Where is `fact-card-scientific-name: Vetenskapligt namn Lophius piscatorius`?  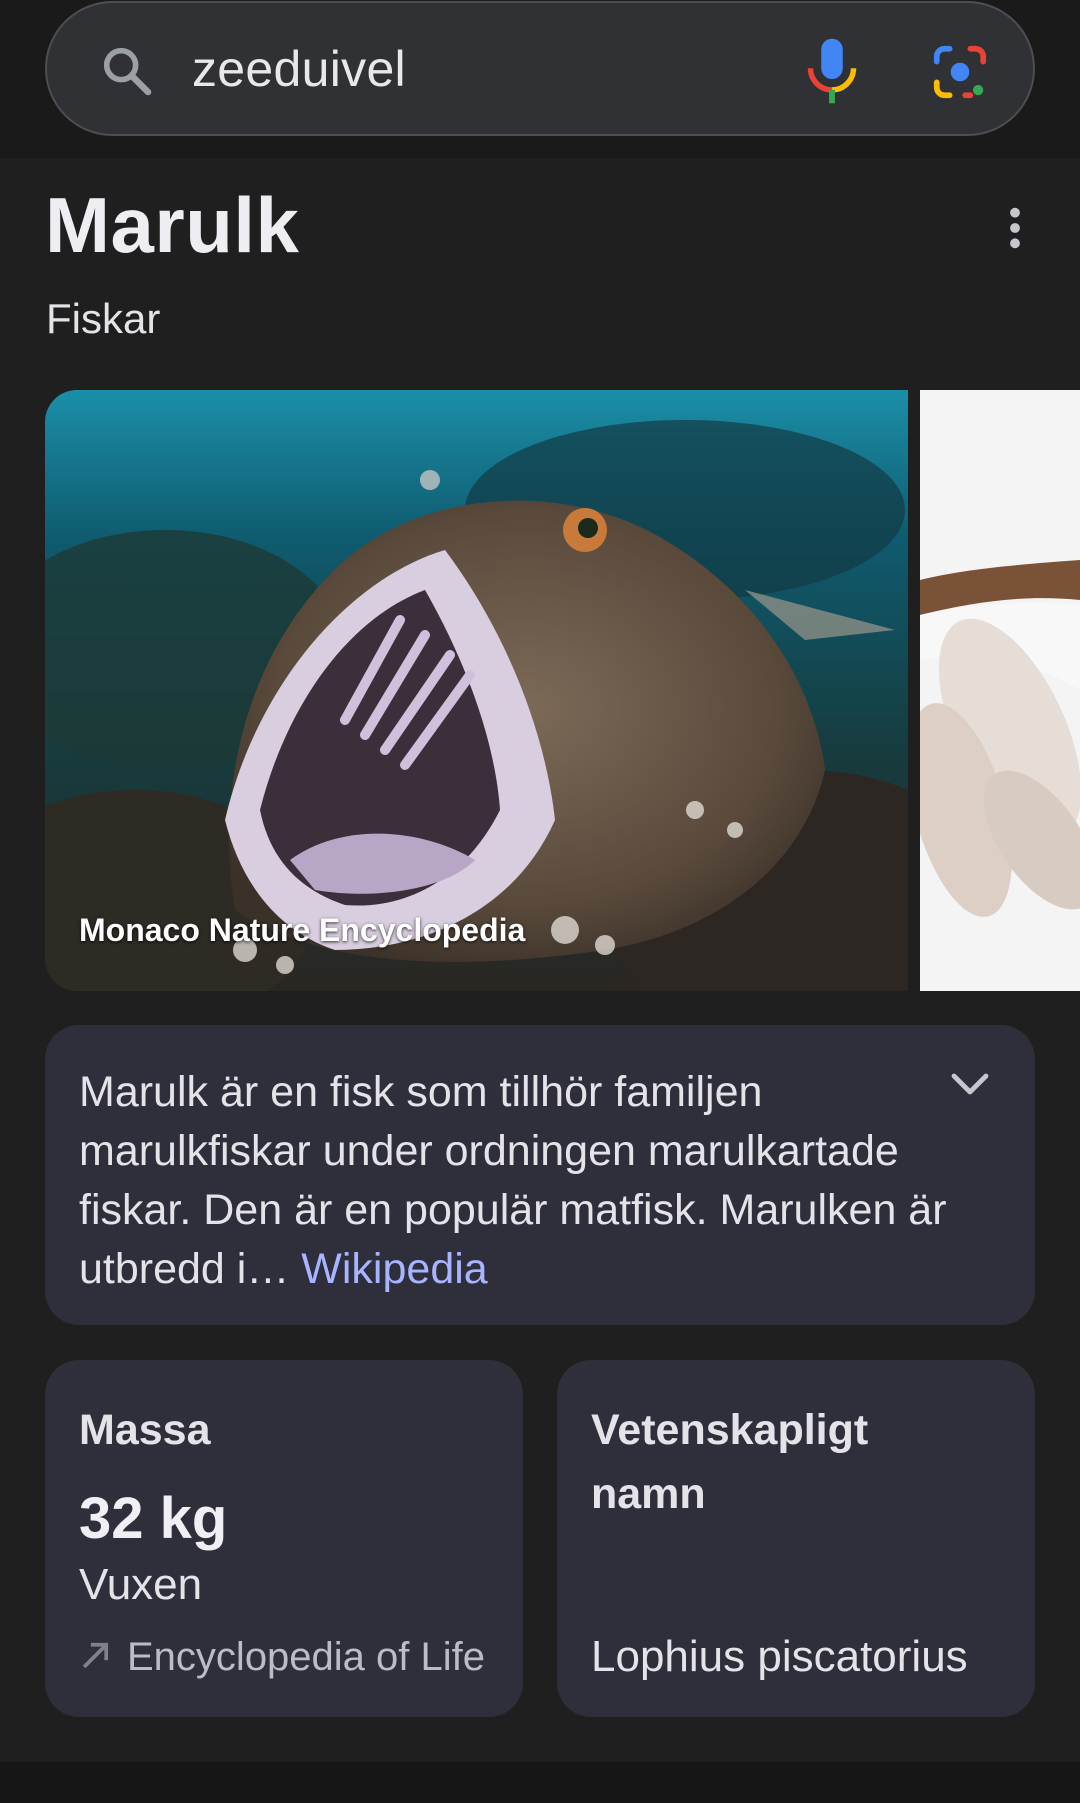
fact-card-scientific-name: Vetenskapligt namn Lophius piscatorius is located at coordinates (796, 1538).